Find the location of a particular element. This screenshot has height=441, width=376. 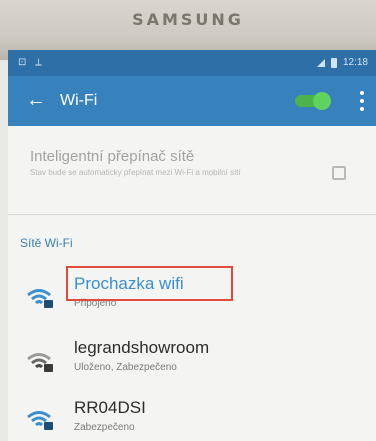

status-right: 12:18 is located at coordinates (342, 62).